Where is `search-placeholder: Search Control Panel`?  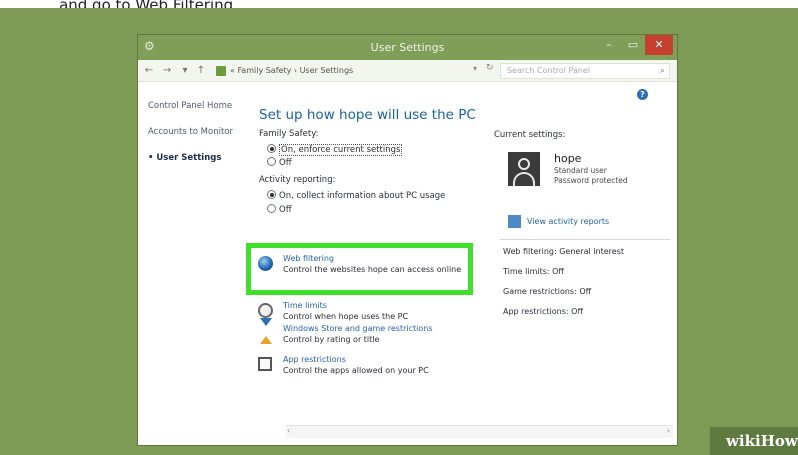
search-placeholder: Search Control Panel is located at coordinates (549, 70).